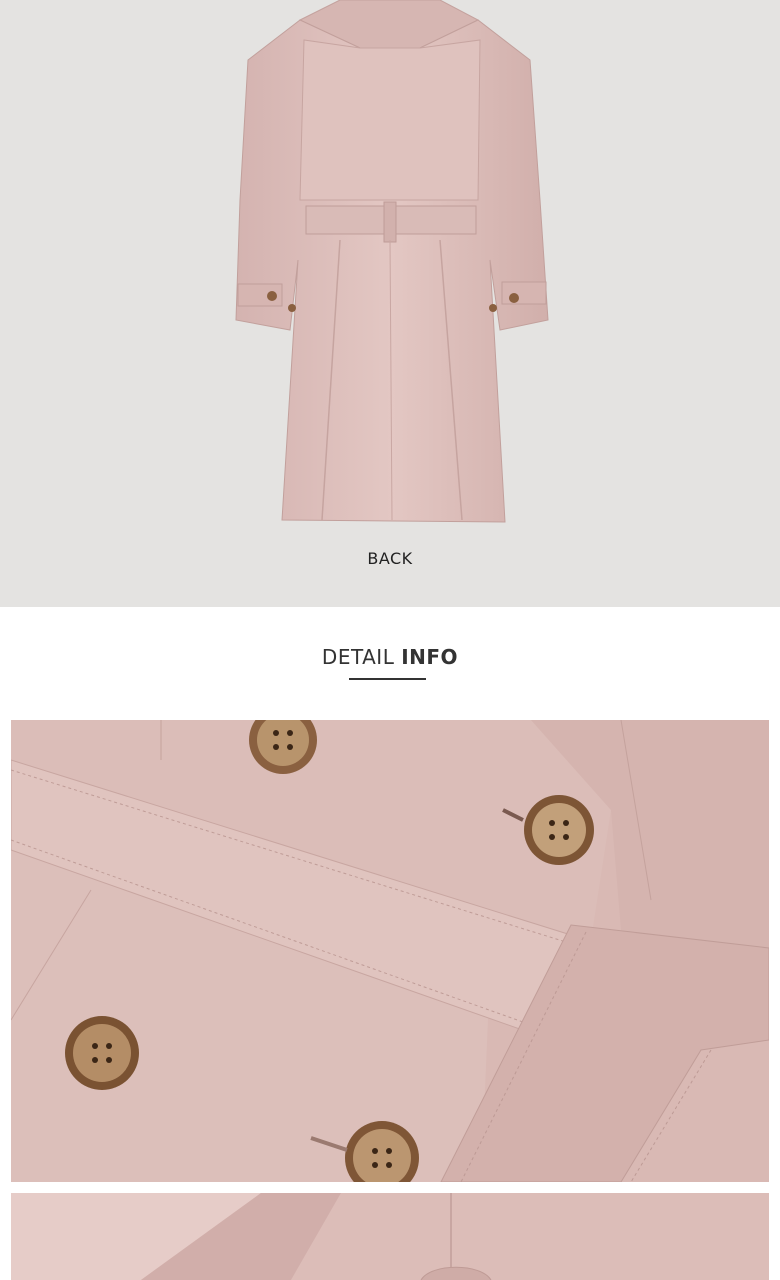  Describe the element at coordinates (430, 657) in the screenshot. I see `detail-heading-bold: INFO` at that location.